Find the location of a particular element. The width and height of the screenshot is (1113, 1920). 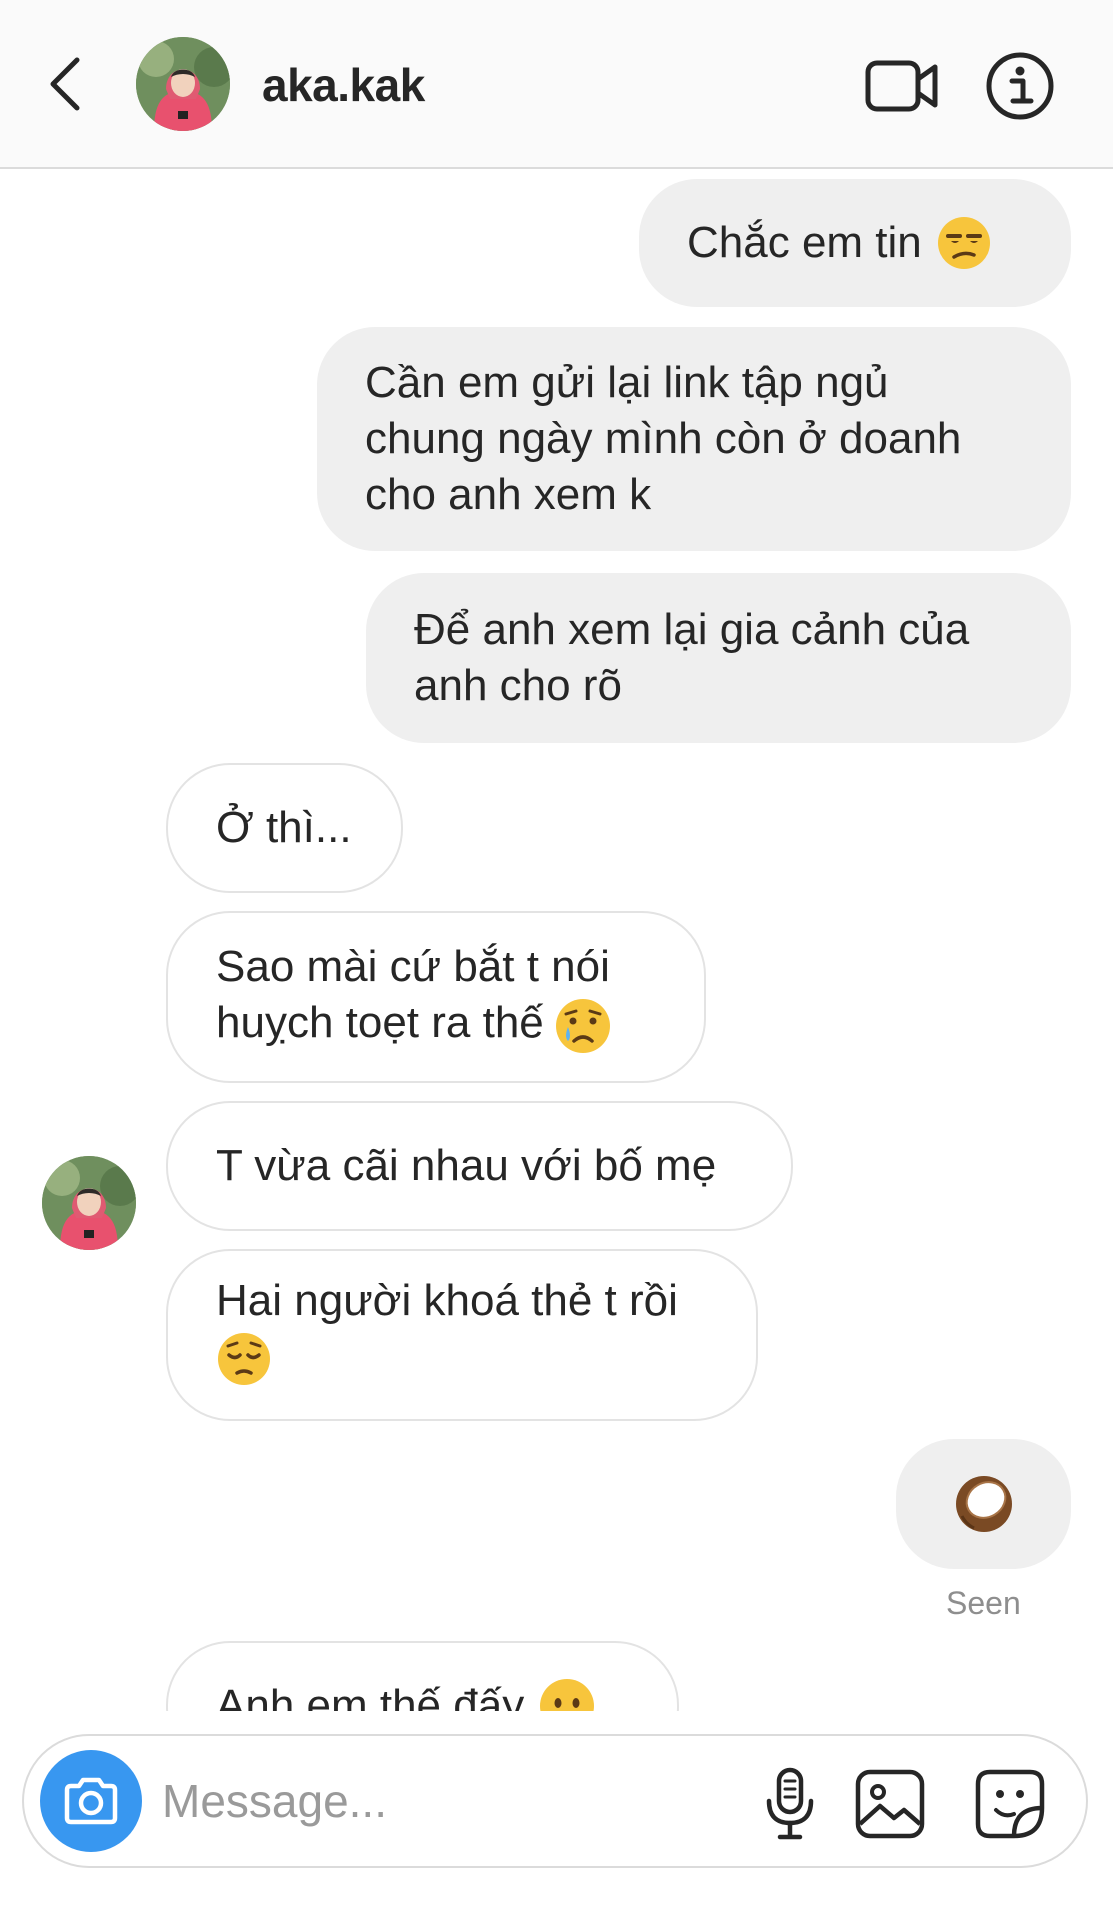

sticker-icon is located at coordinates (1010, 1804).